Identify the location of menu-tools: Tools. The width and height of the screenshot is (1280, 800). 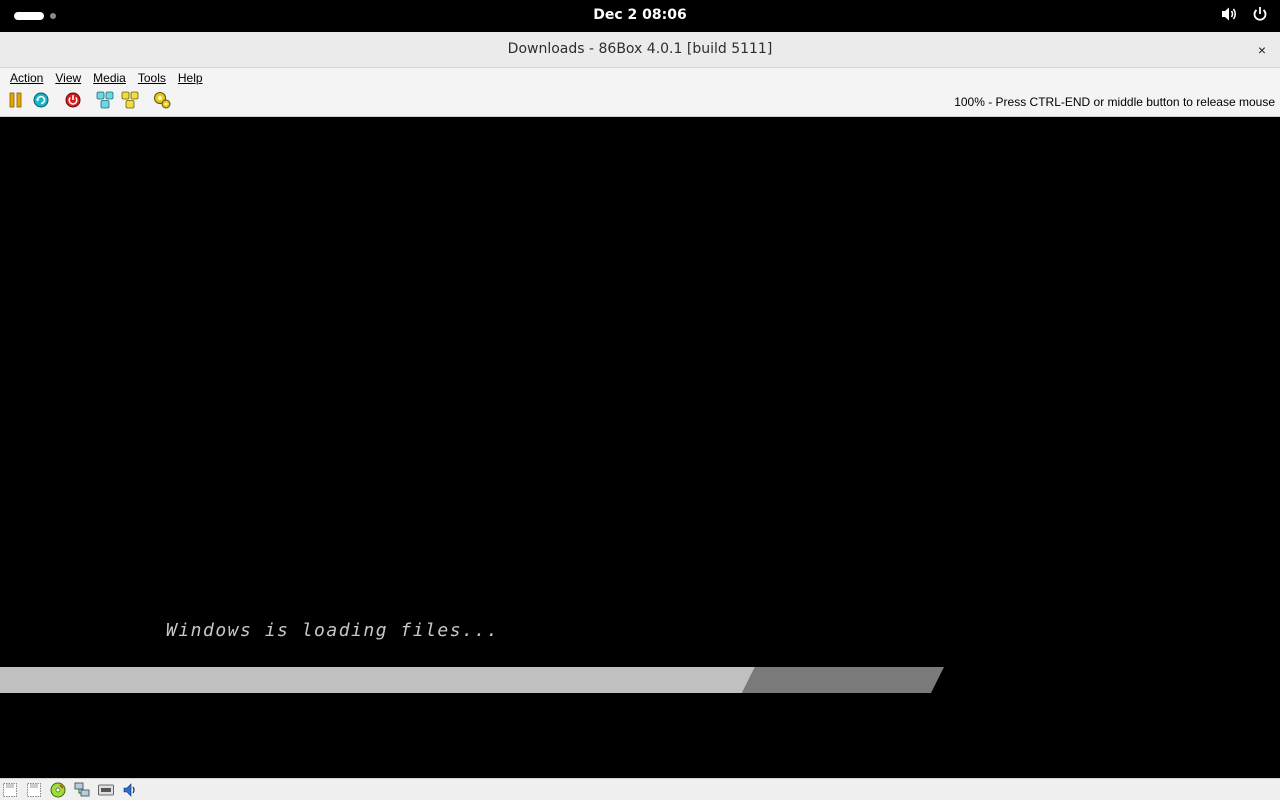
(152, 78).